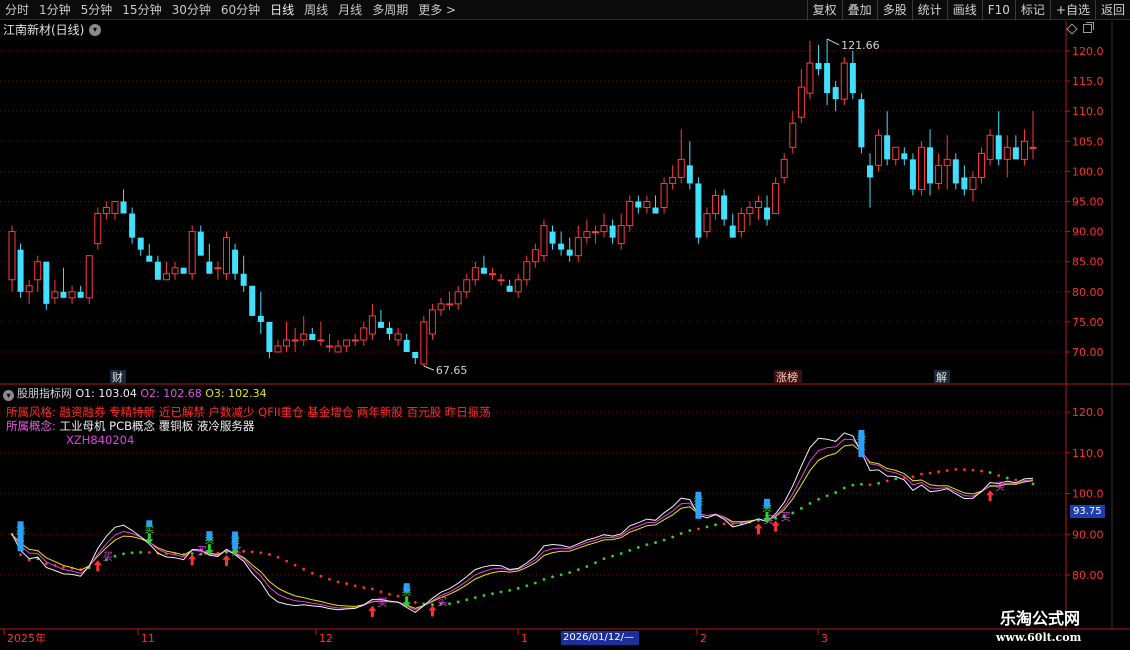  Describe the element at coordinates (859, 10) in the screenshot. I see `tool-button: 叠加` at that location.